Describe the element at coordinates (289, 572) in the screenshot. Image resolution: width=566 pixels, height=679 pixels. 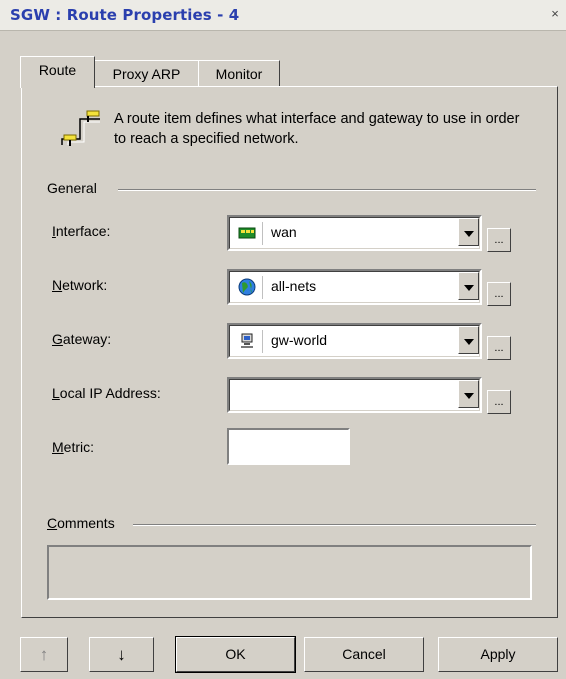
I see `comments-field` at that location.